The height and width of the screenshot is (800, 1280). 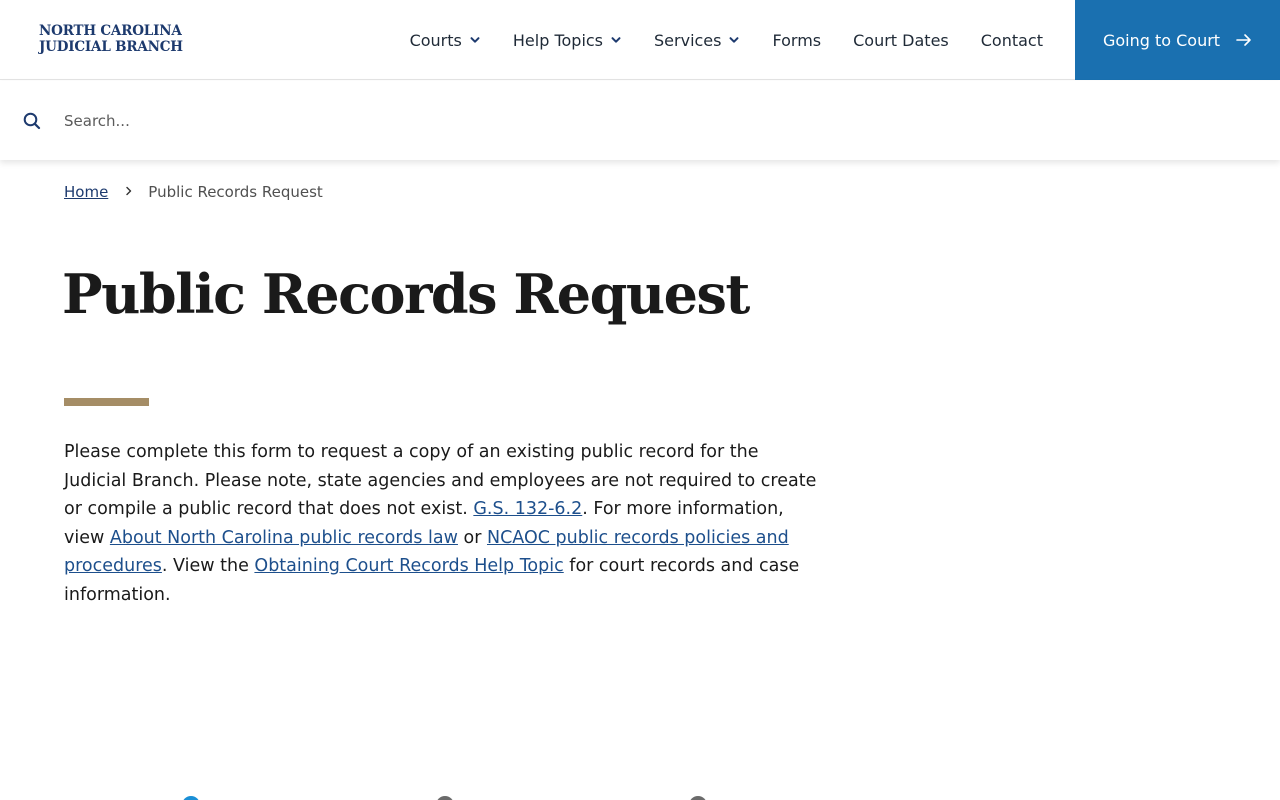 I want to click on nav-courts: Courts, so click(x=445, y=40).